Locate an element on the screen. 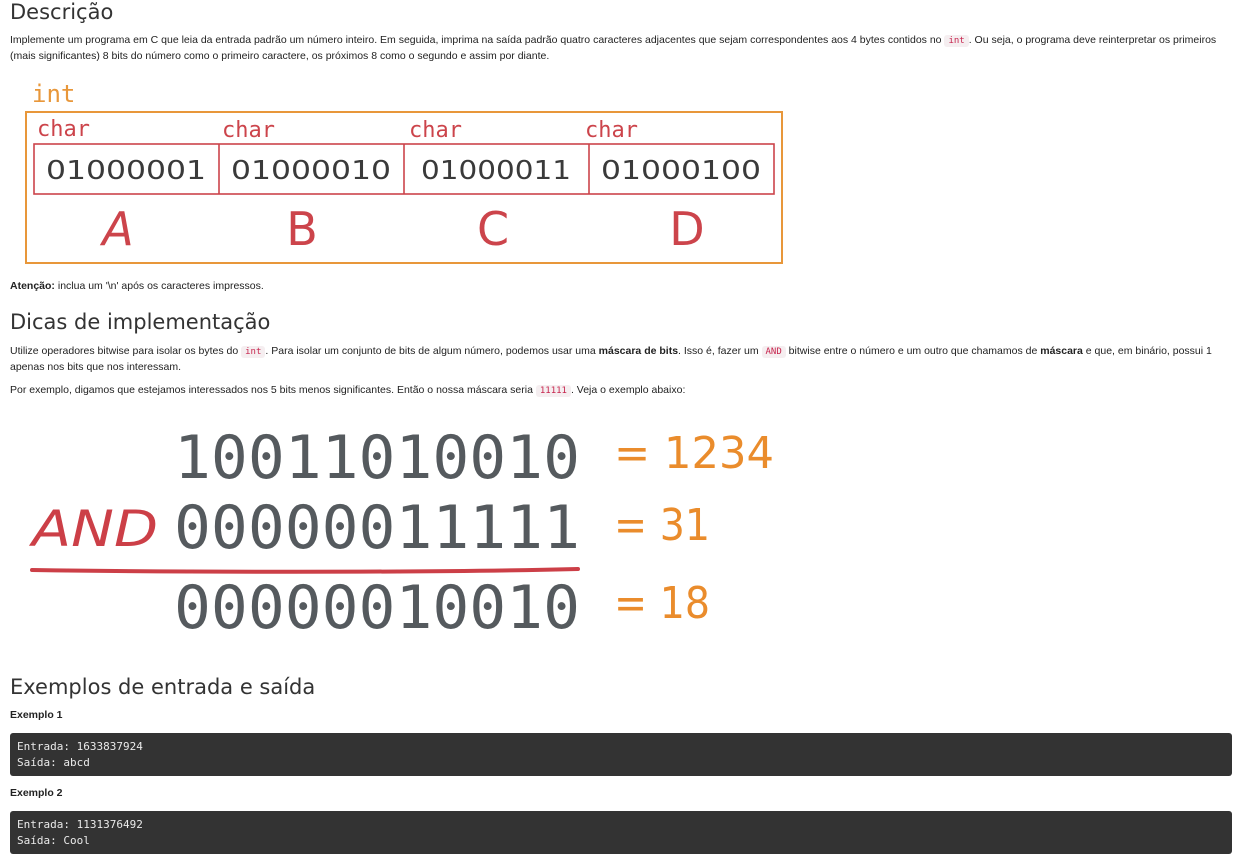  decimal-value-18: = 18 is located at coordinates (662, 603).